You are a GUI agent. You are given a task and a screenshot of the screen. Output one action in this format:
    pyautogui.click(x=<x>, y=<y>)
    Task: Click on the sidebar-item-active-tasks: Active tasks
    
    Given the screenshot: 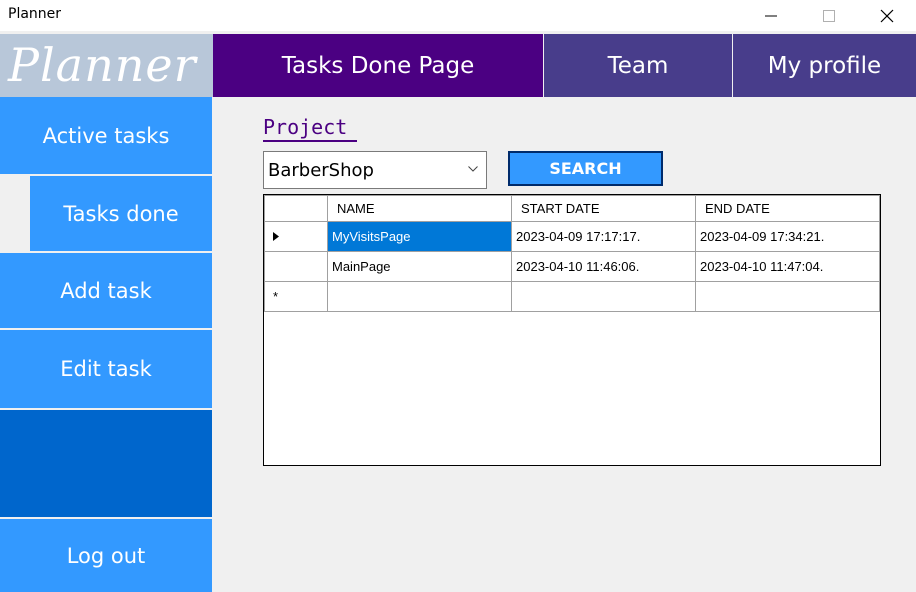 What is the action you would take?
    pyautogui.click(x=106, y=135)
    